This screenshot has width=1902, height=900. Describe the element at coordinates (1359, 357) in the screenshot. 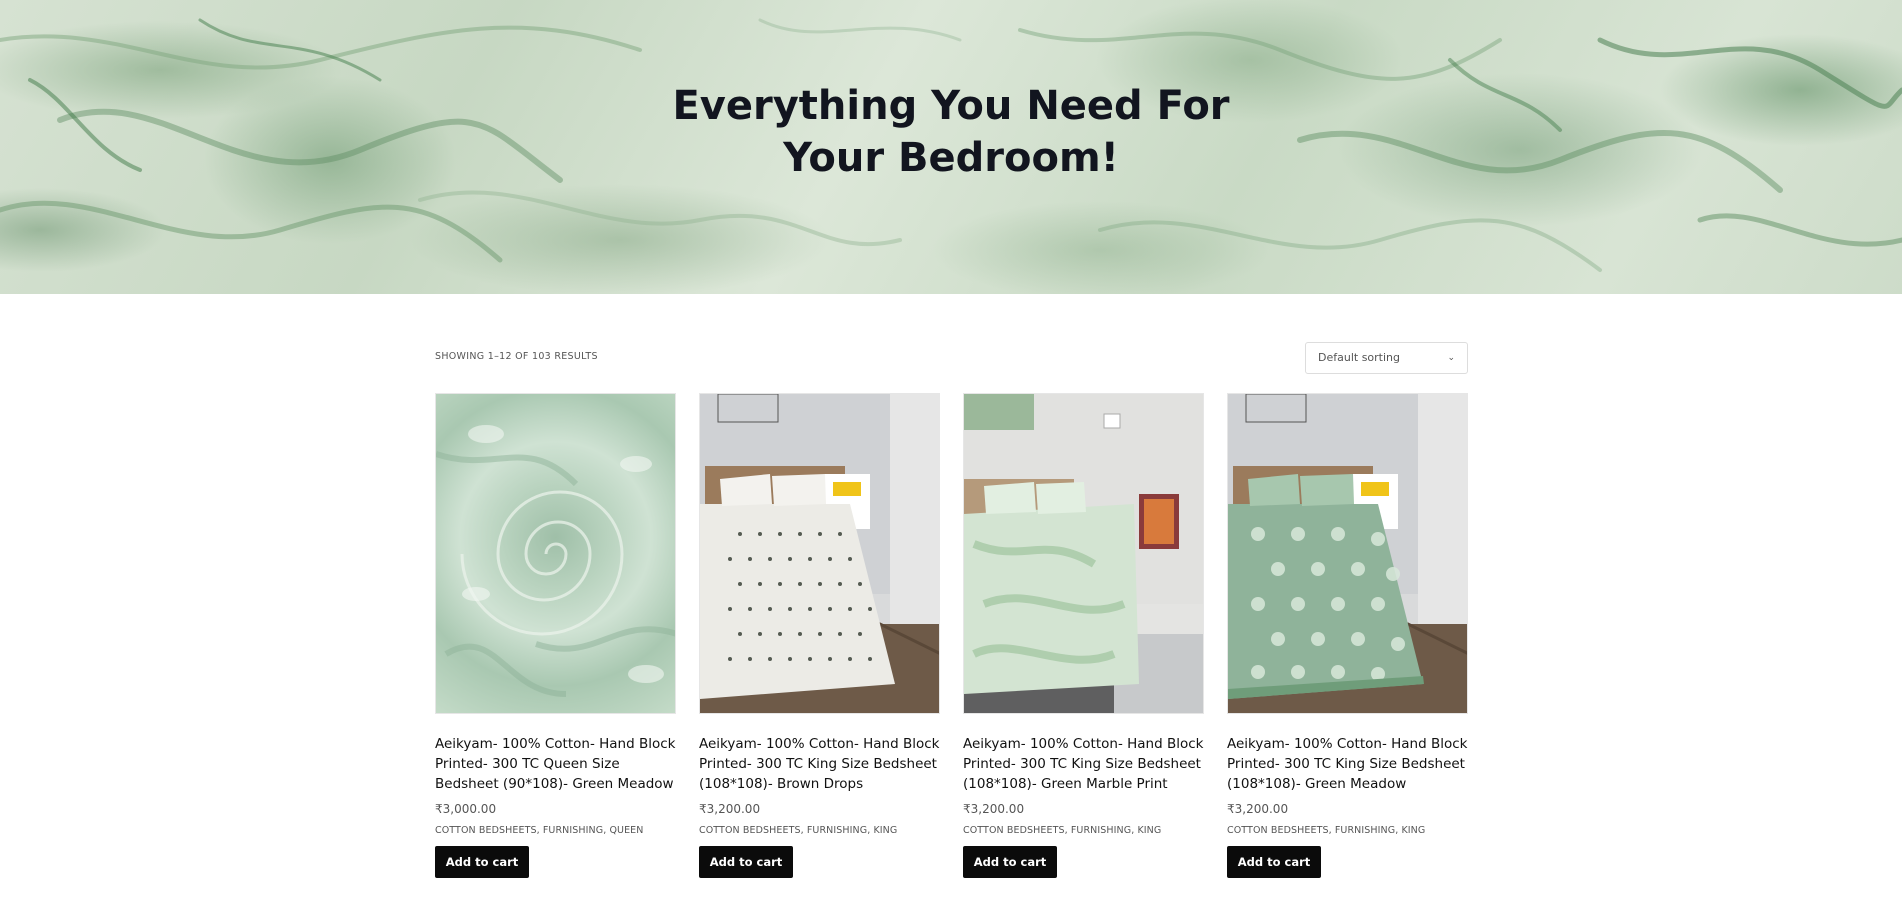

I see `sort-selected-value: Default sorting` at that location.